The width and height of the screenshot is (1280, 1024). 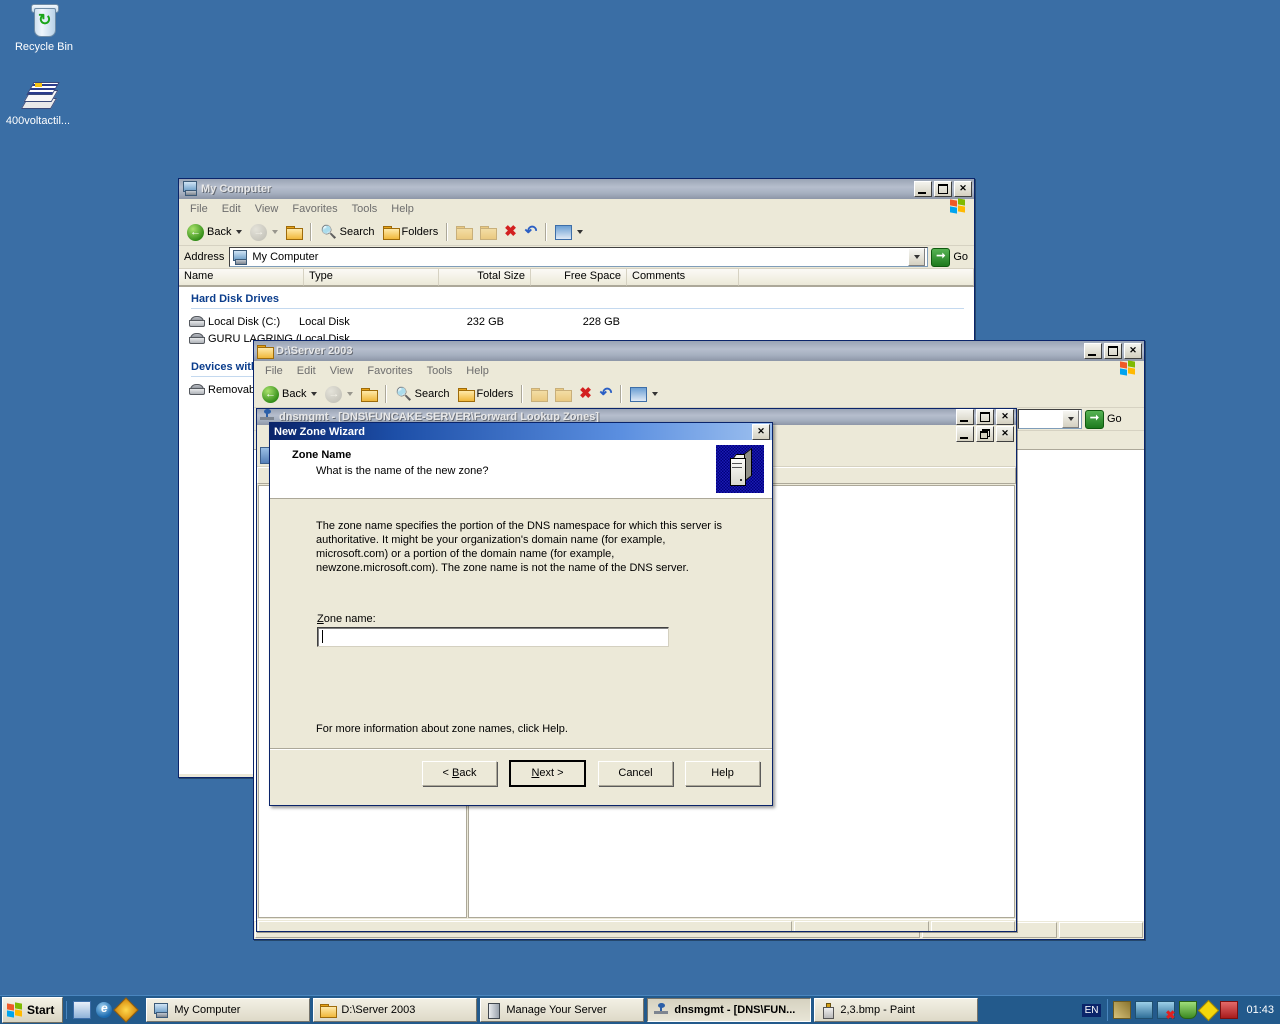 What do you see at coordinates (985, 434) in the screenshot?
I see `child-restore-button` at bounding box center [985, 434].